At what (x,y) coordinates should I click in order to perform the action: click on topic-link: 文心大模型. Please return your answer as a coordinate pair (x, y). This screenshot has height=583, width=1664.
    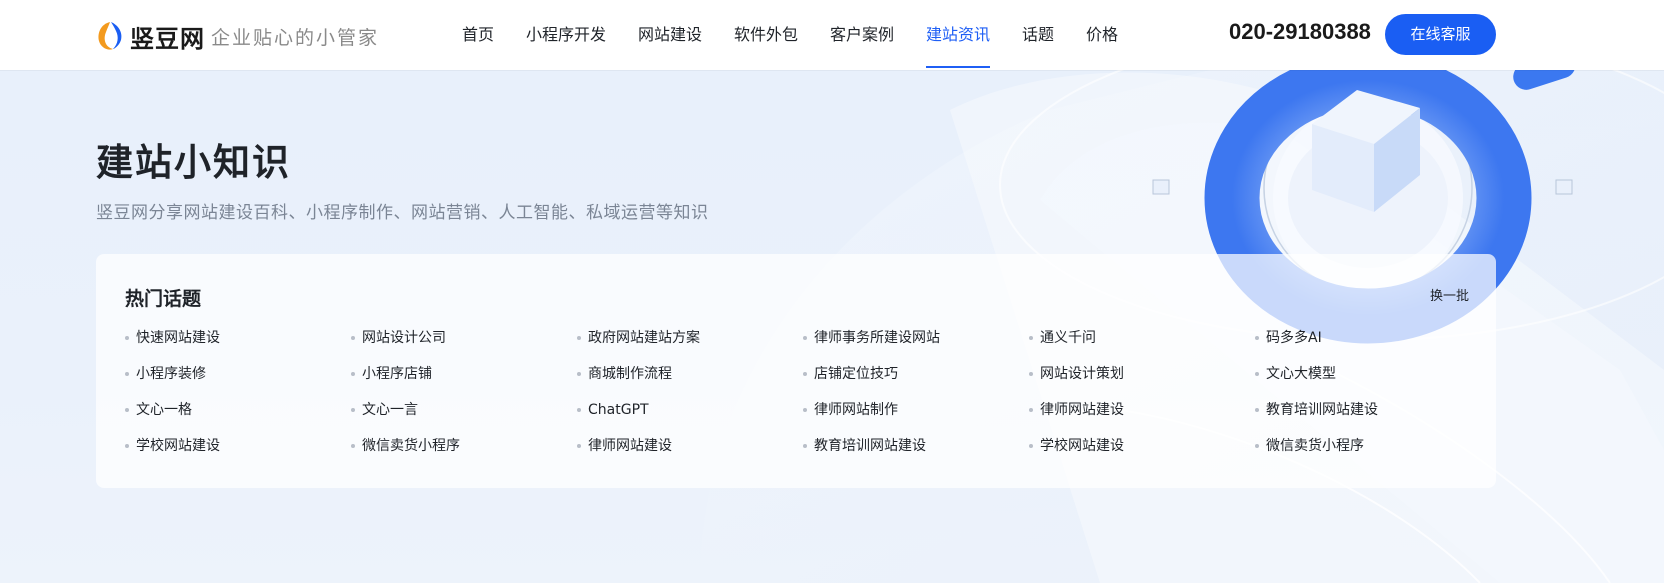
    Looking at the image, I should click on (1368, 374).